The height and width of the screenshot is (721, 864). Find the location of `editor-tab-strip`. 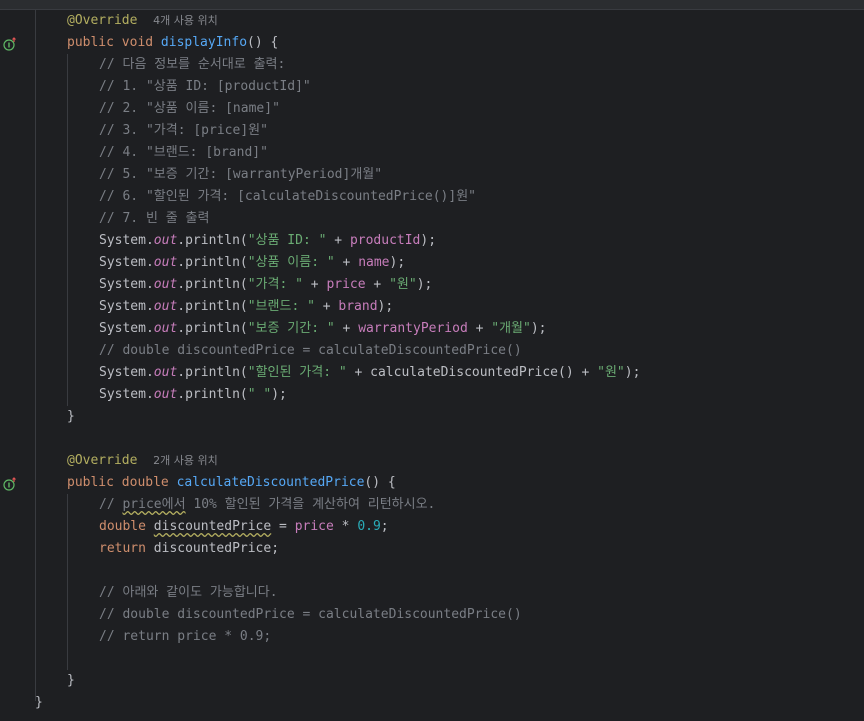

editor-tab-strip is located at coordinates (432, 5).